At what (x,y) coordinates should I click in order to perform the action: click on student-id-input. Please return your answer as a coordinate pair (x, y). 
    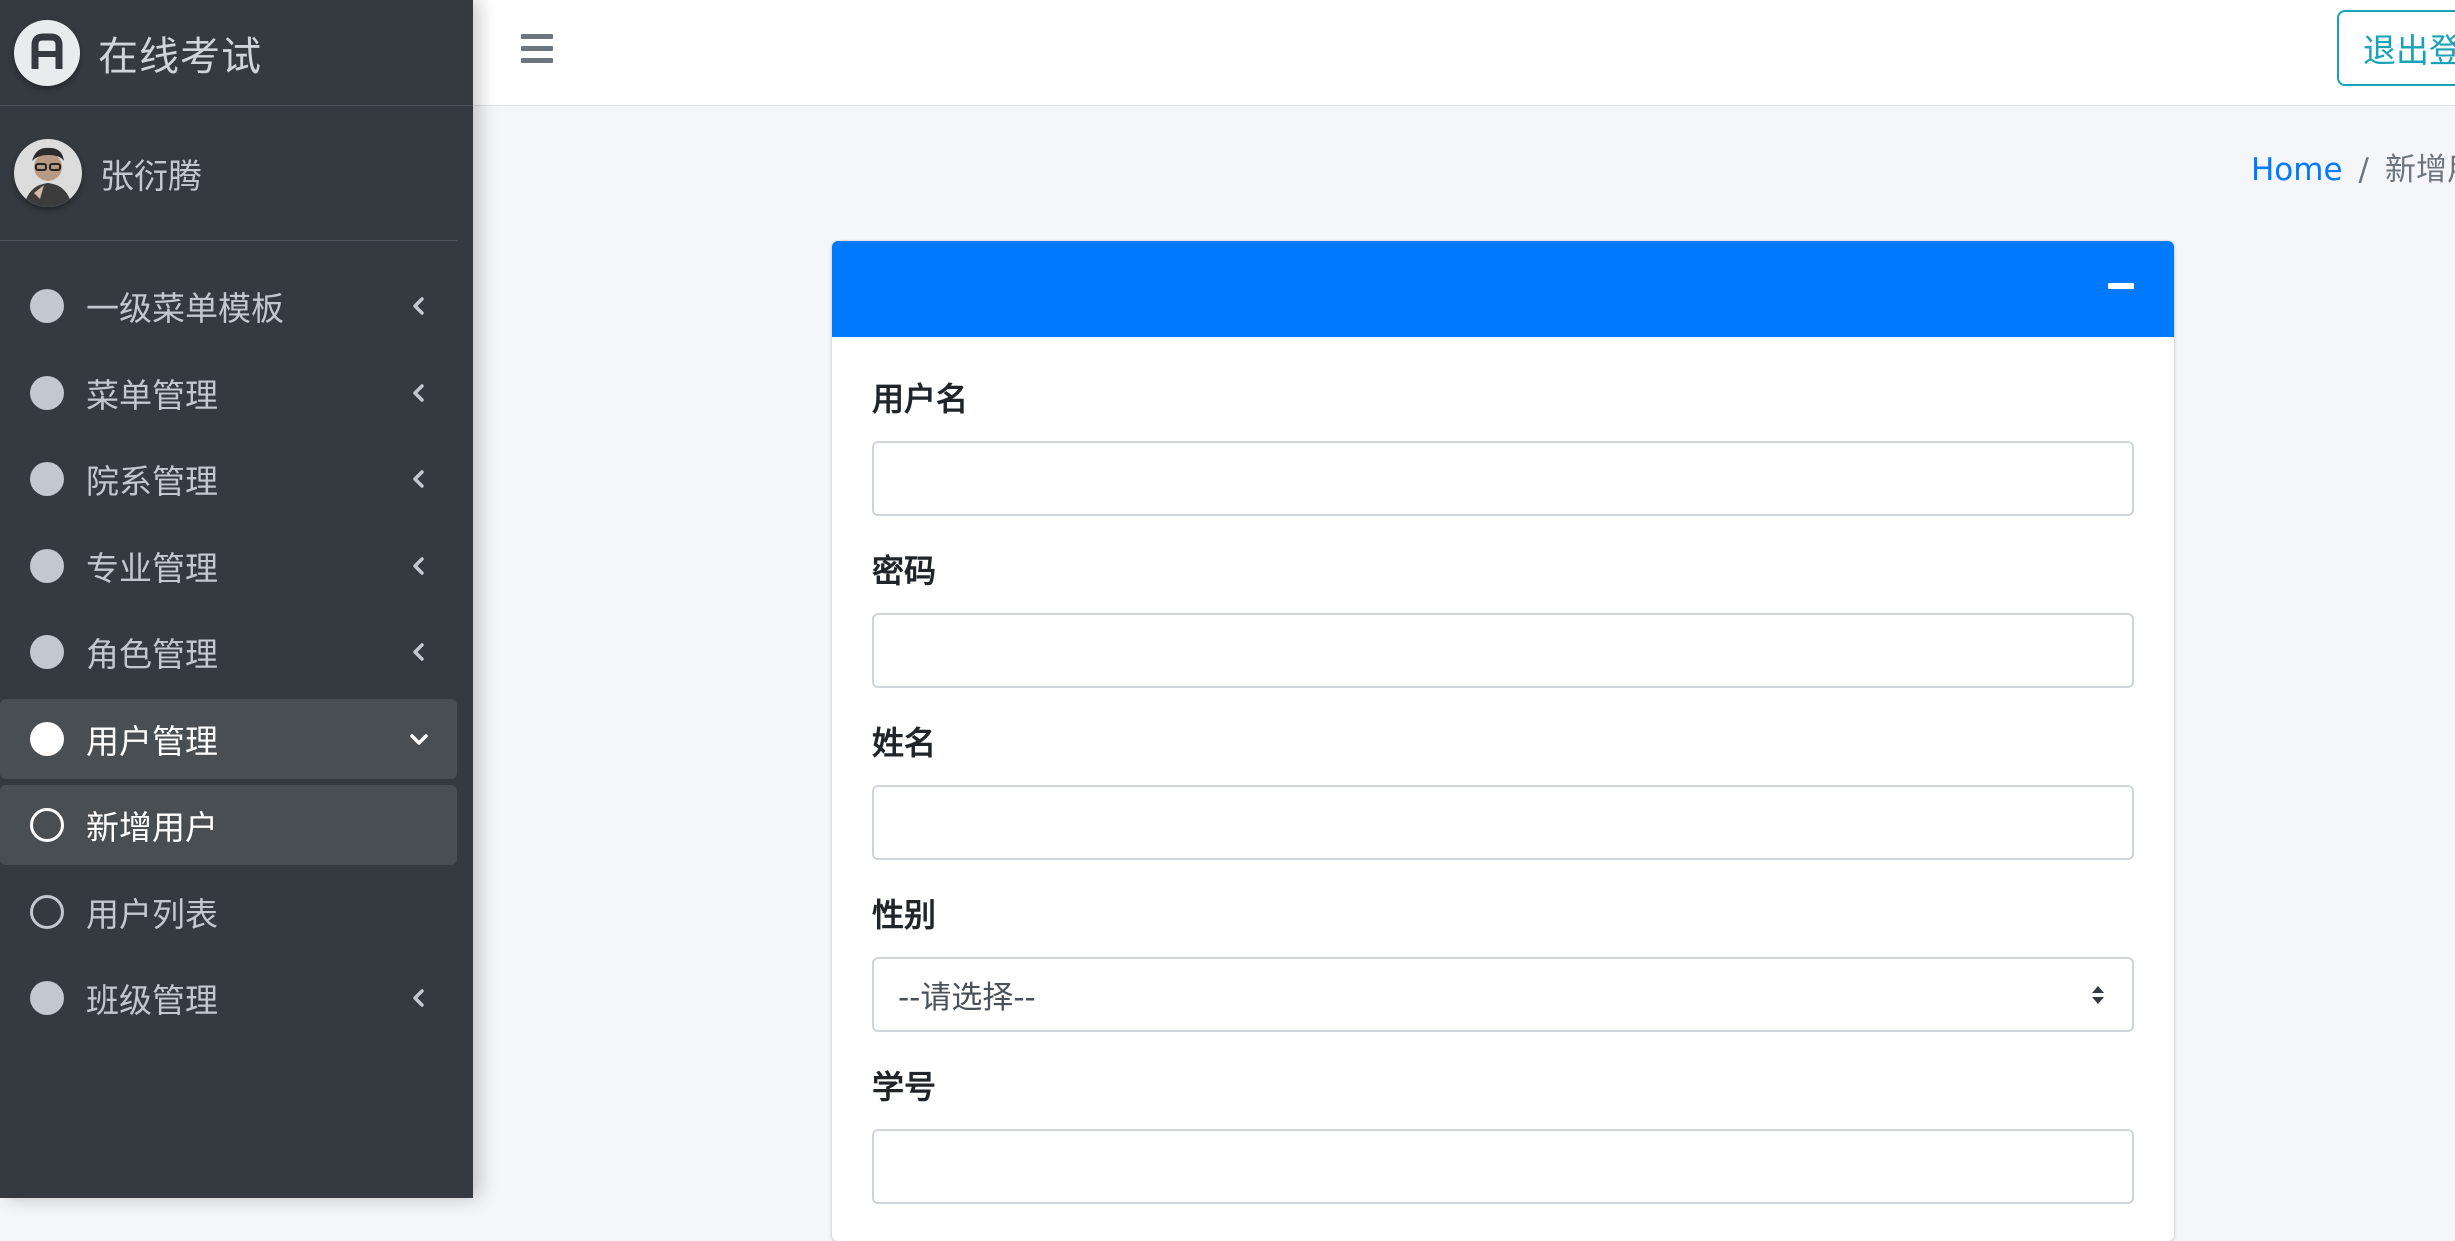
    Looking at the image, I should click on (1503, 1166).